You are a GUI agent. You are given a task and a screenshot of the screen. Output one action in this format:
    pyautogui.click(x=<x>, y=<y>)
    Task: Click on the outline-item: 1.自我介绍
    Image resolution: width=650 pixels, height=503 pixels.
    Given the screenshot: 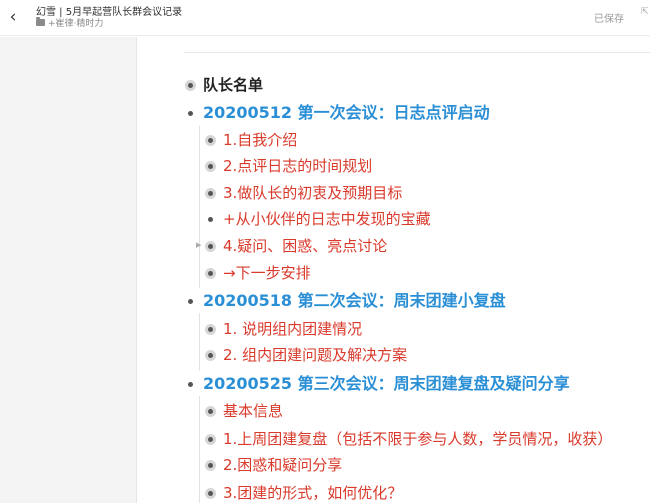 What is the action you would take?
    pyautogui.click(x=251, y=140)
    